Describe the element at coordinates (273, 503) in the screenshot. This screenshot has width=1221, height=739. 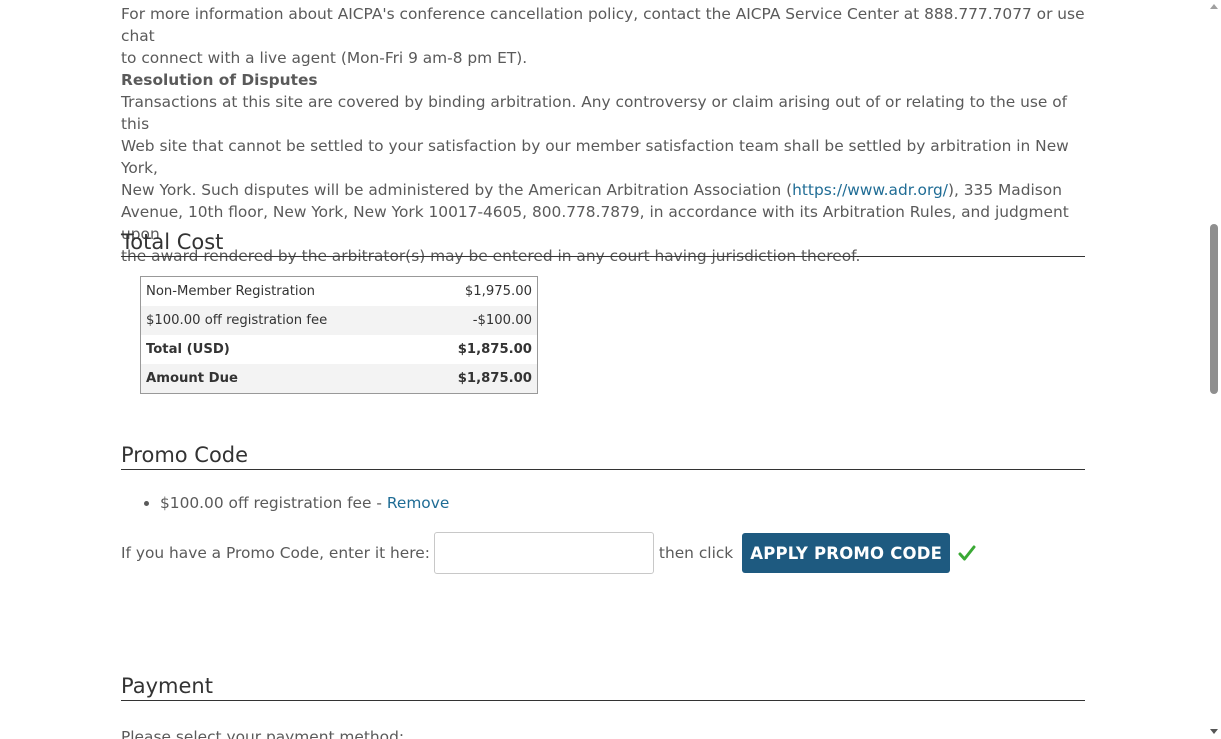
I see `applied-promo-text: $100.00 off registration fee -` at that location.